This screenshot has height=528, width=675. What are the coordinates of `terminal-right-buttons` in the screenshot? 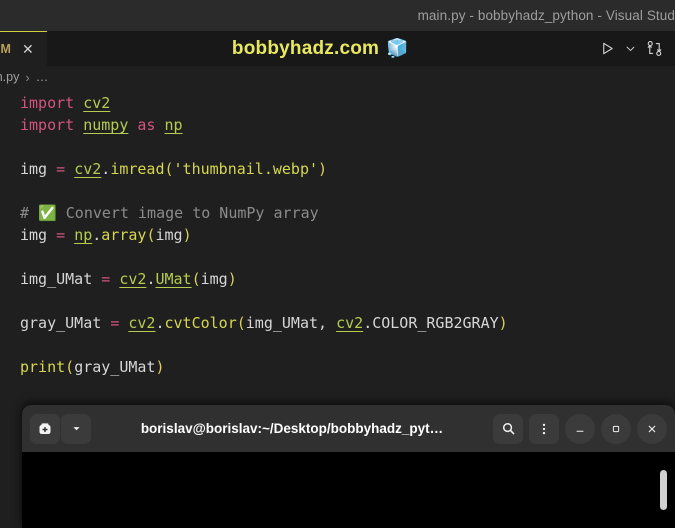 It's located at (580, 428).